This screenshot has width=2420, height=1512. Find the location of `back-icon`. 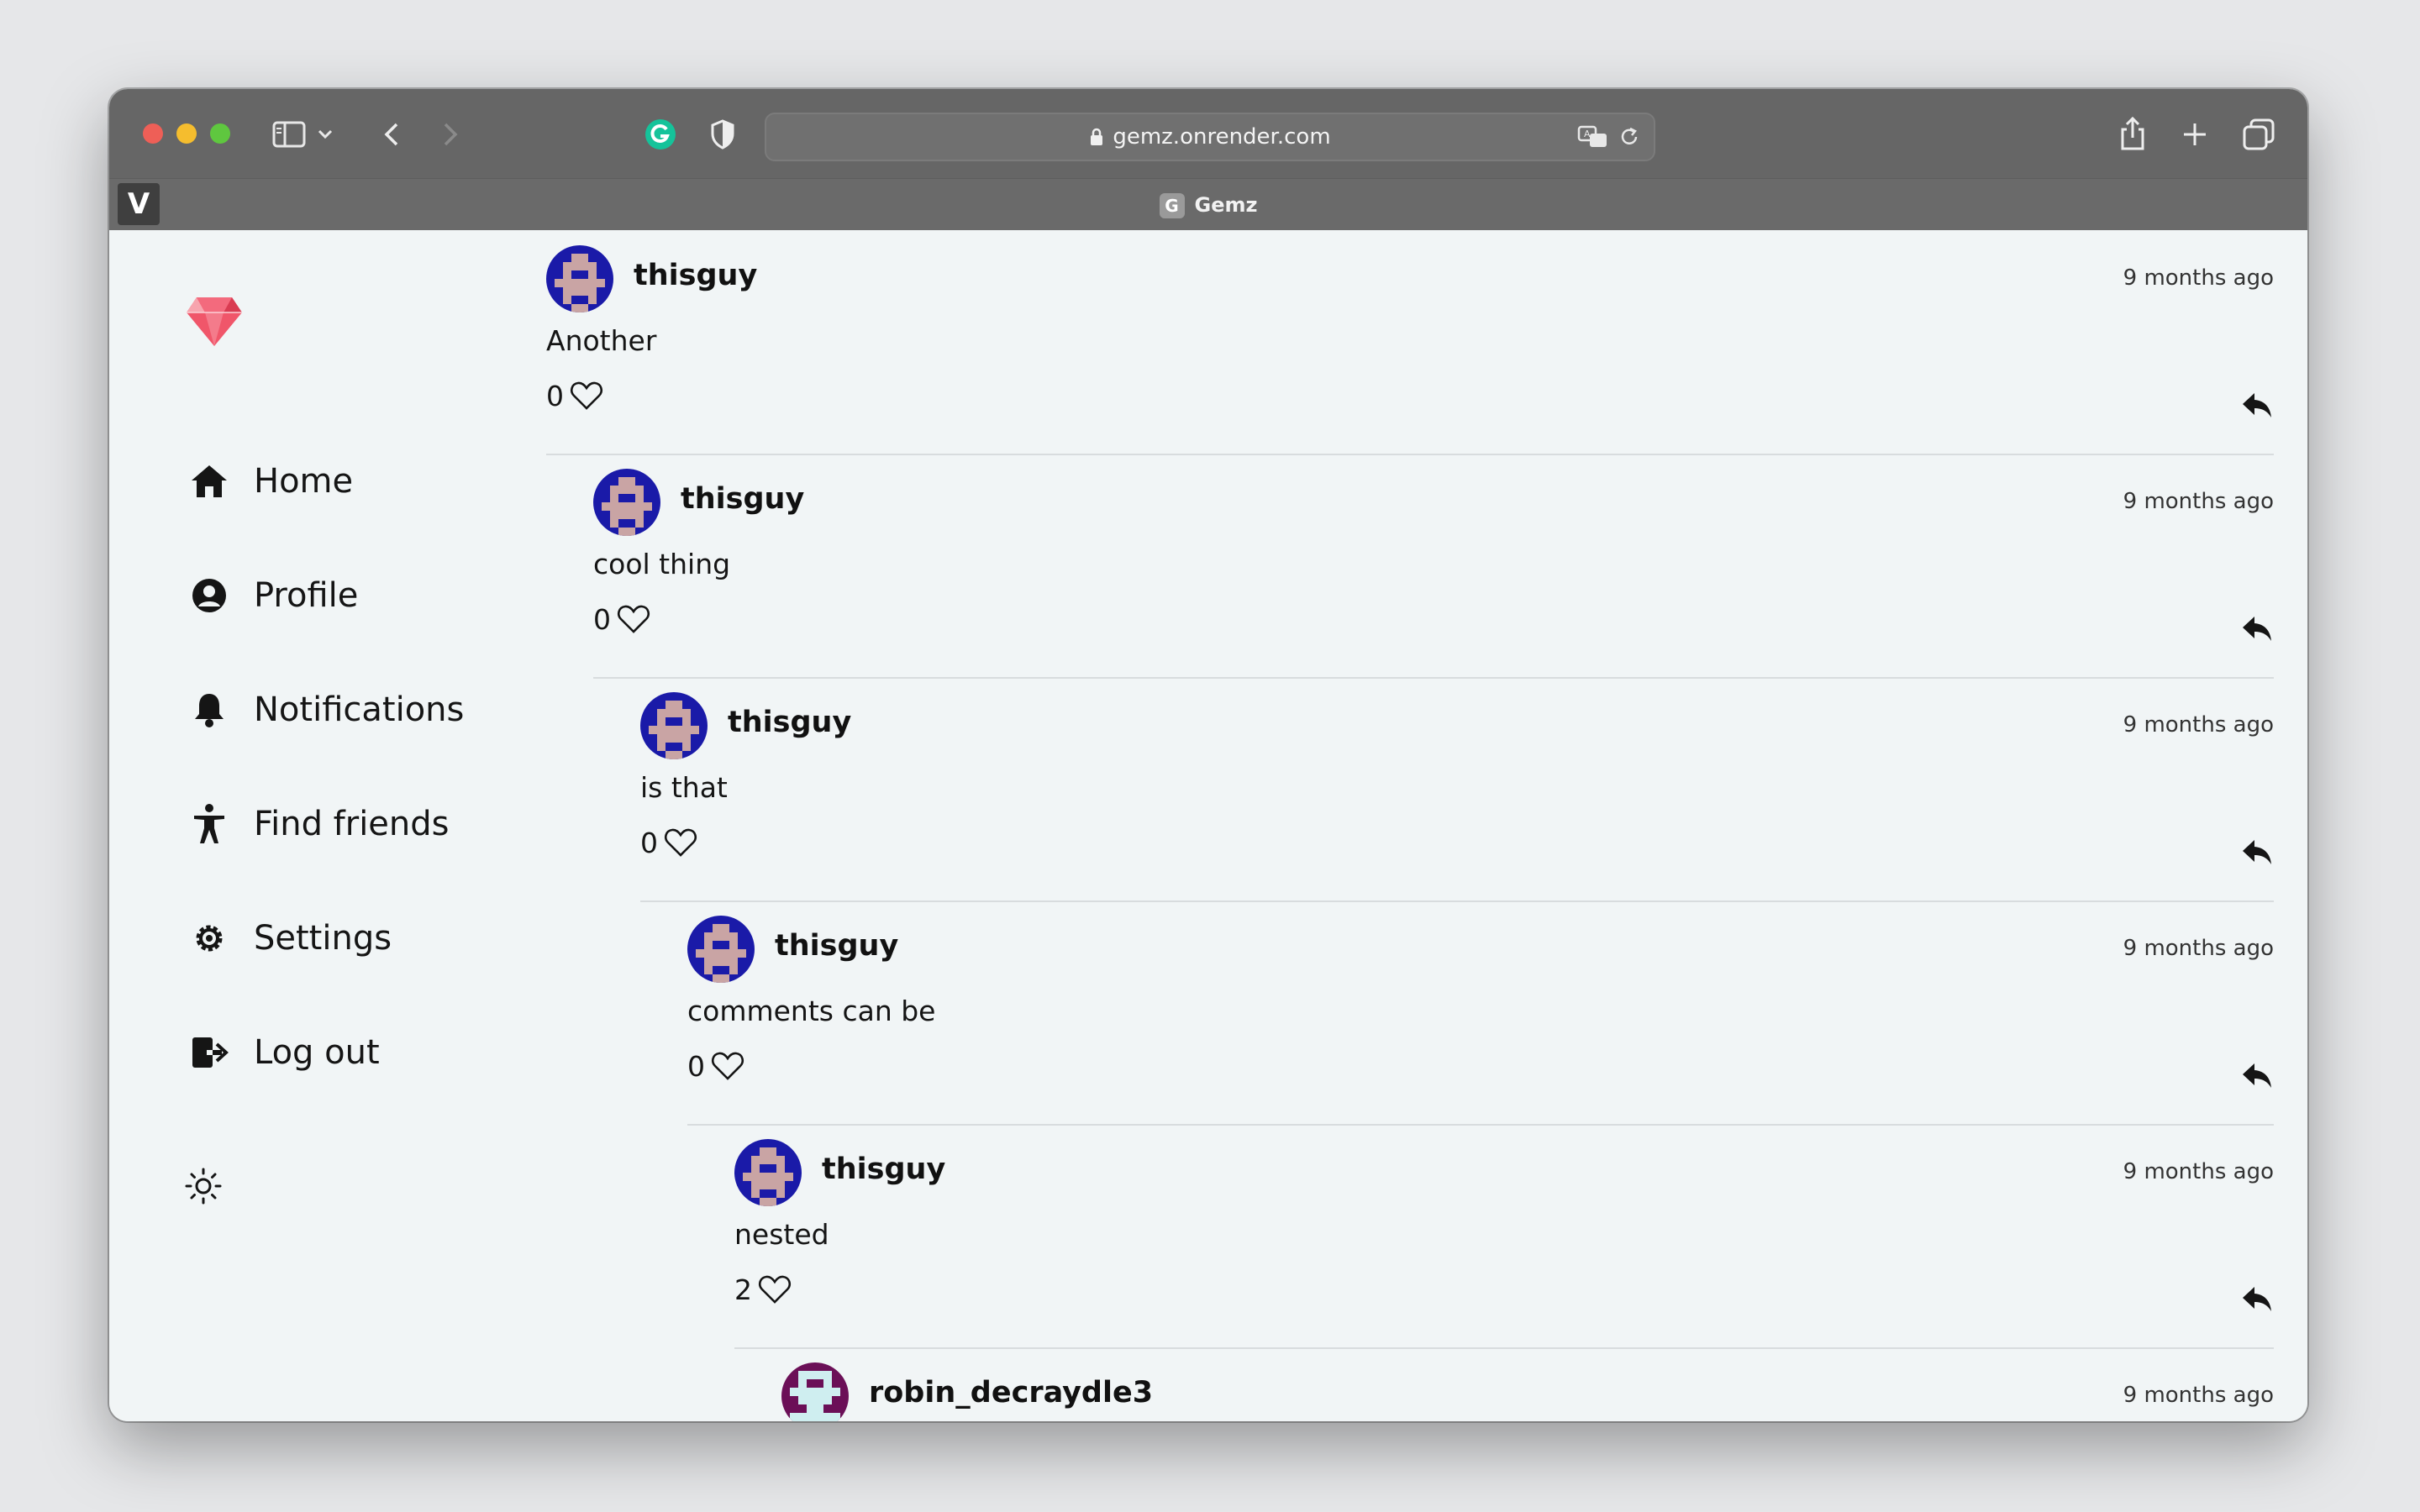

back-icon is located at coordinates (391, 134).